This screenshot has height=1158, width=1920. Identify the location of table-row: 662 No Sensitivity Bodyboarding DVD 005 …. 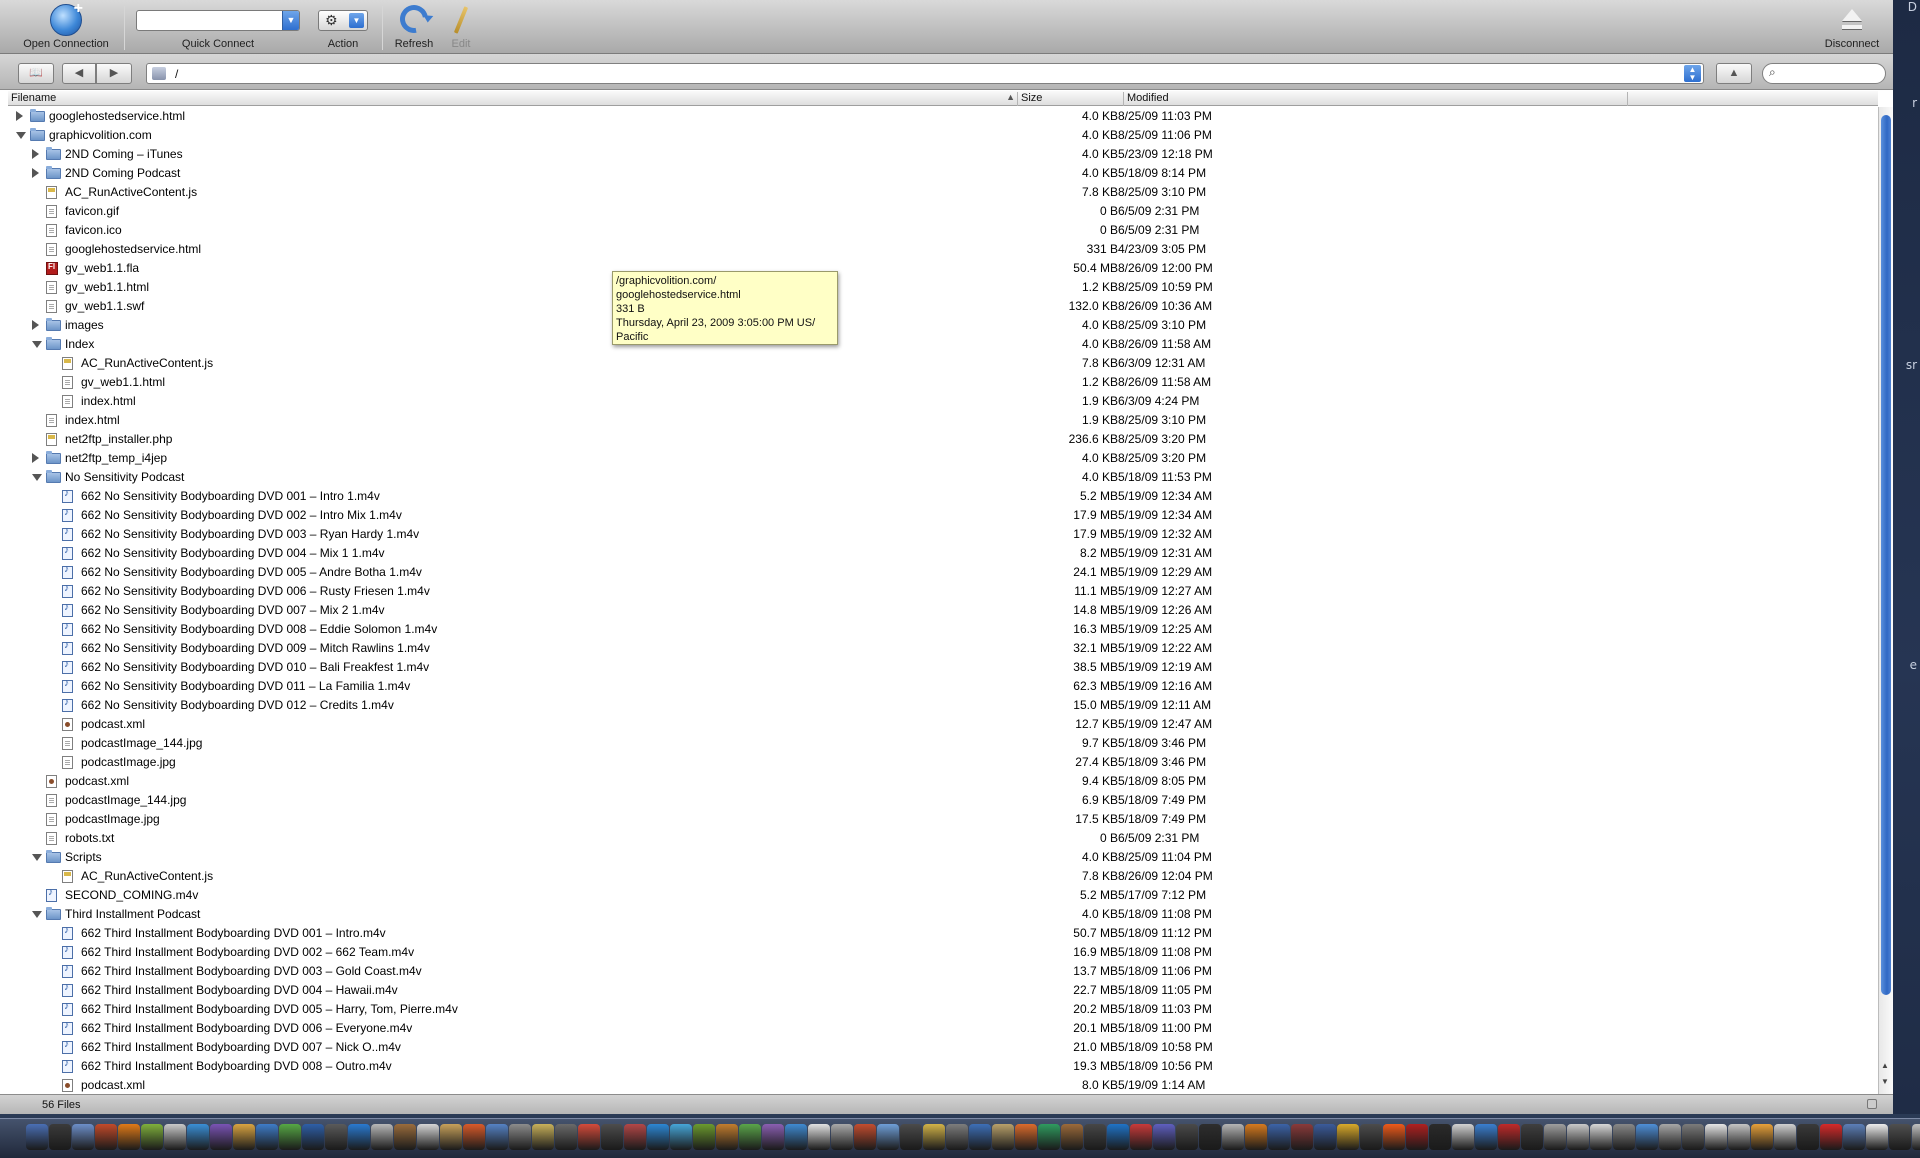
(943, 572).